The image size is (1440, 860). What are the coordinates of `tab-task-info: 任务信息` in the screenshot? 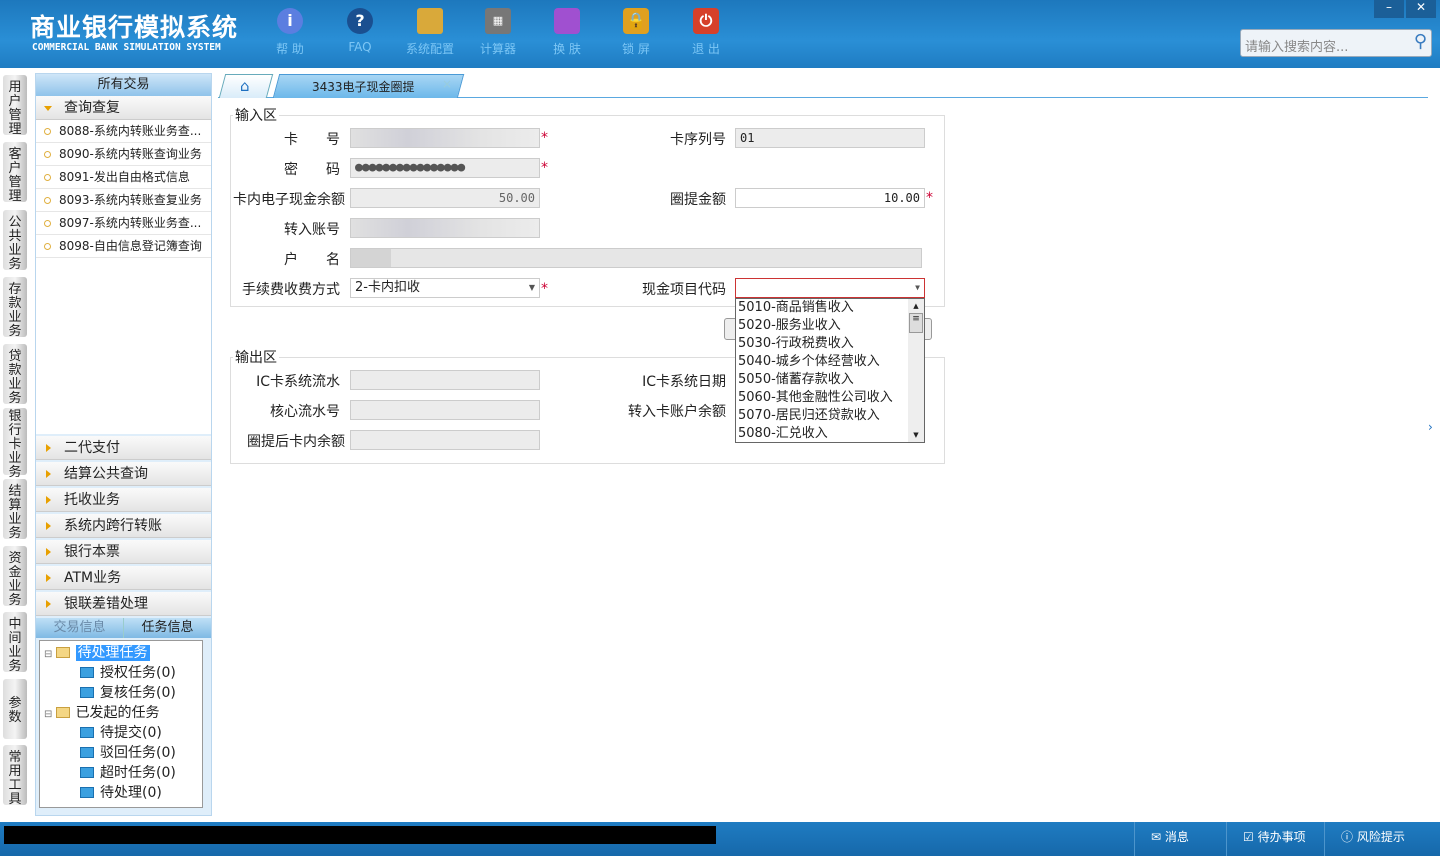 It's located at (167, 628).